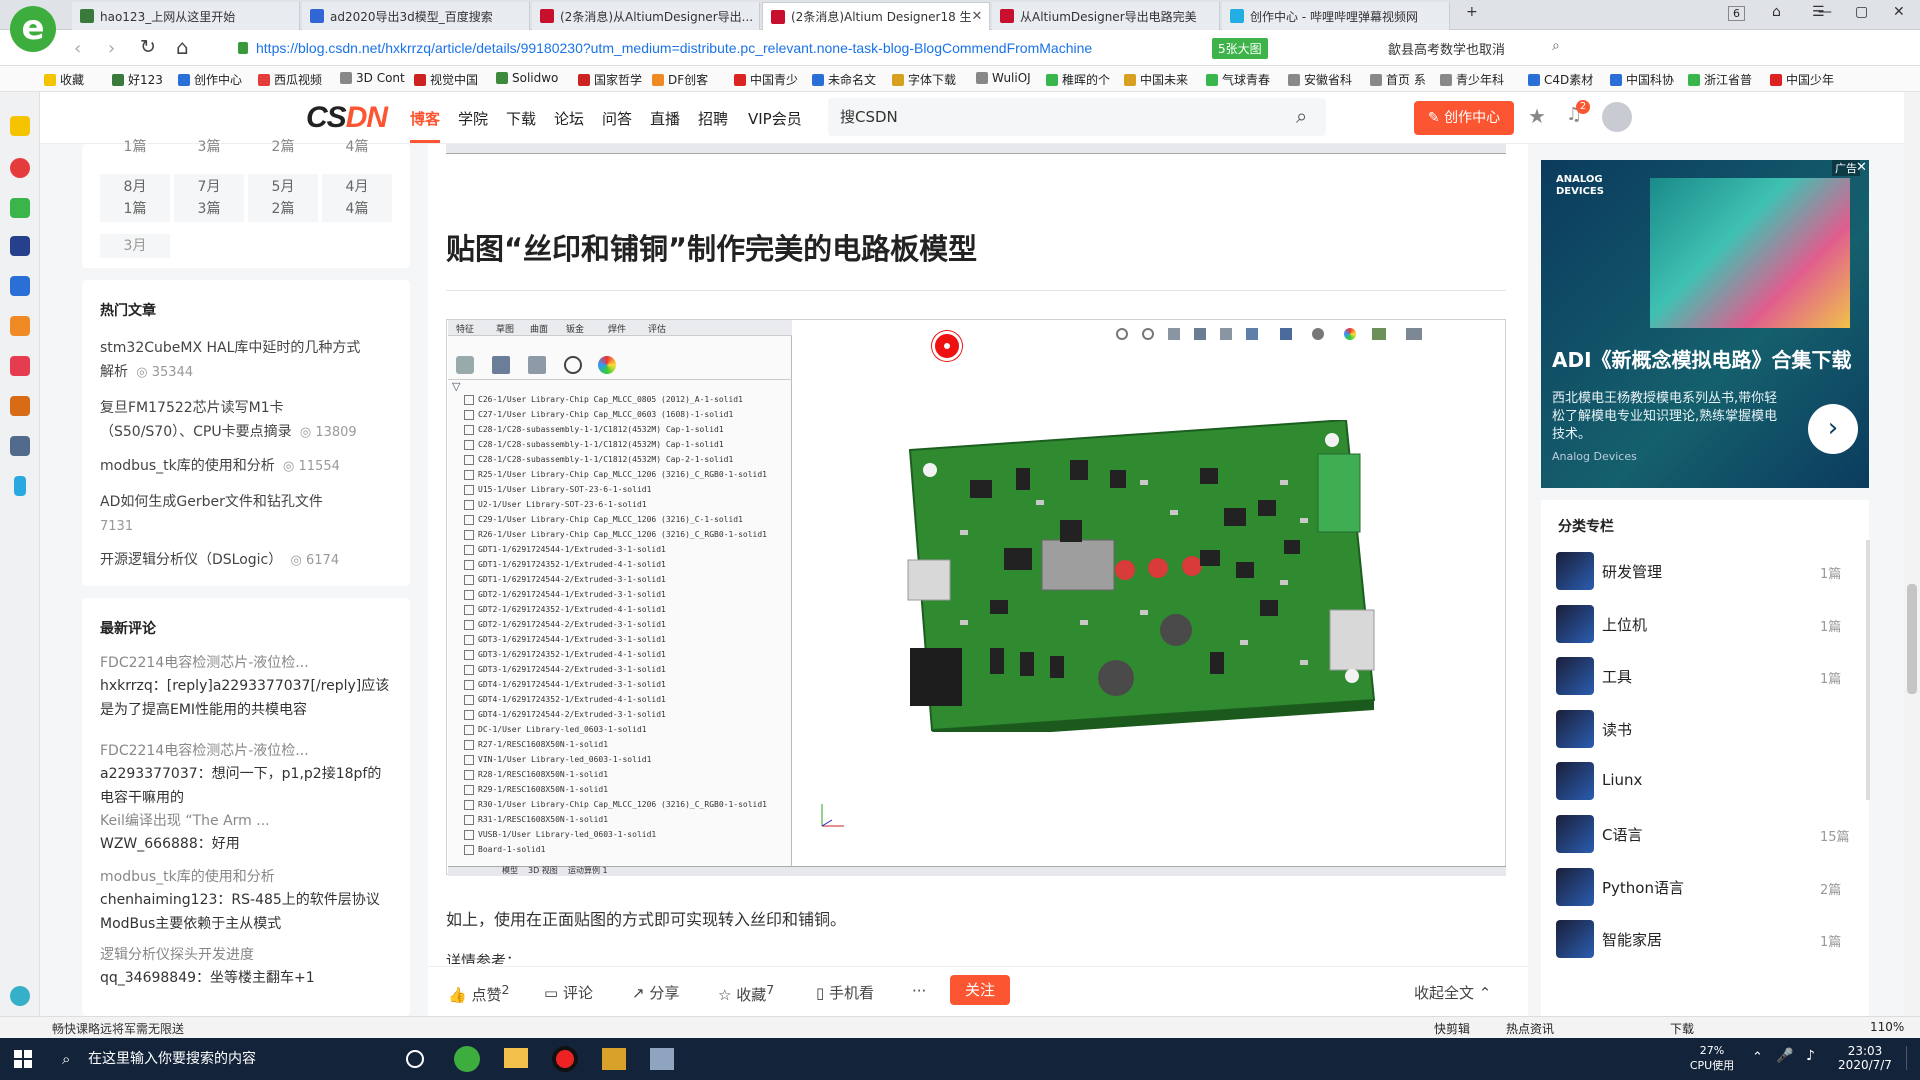  I want to click on browser-taskbar-icon, so click(467, 1059).